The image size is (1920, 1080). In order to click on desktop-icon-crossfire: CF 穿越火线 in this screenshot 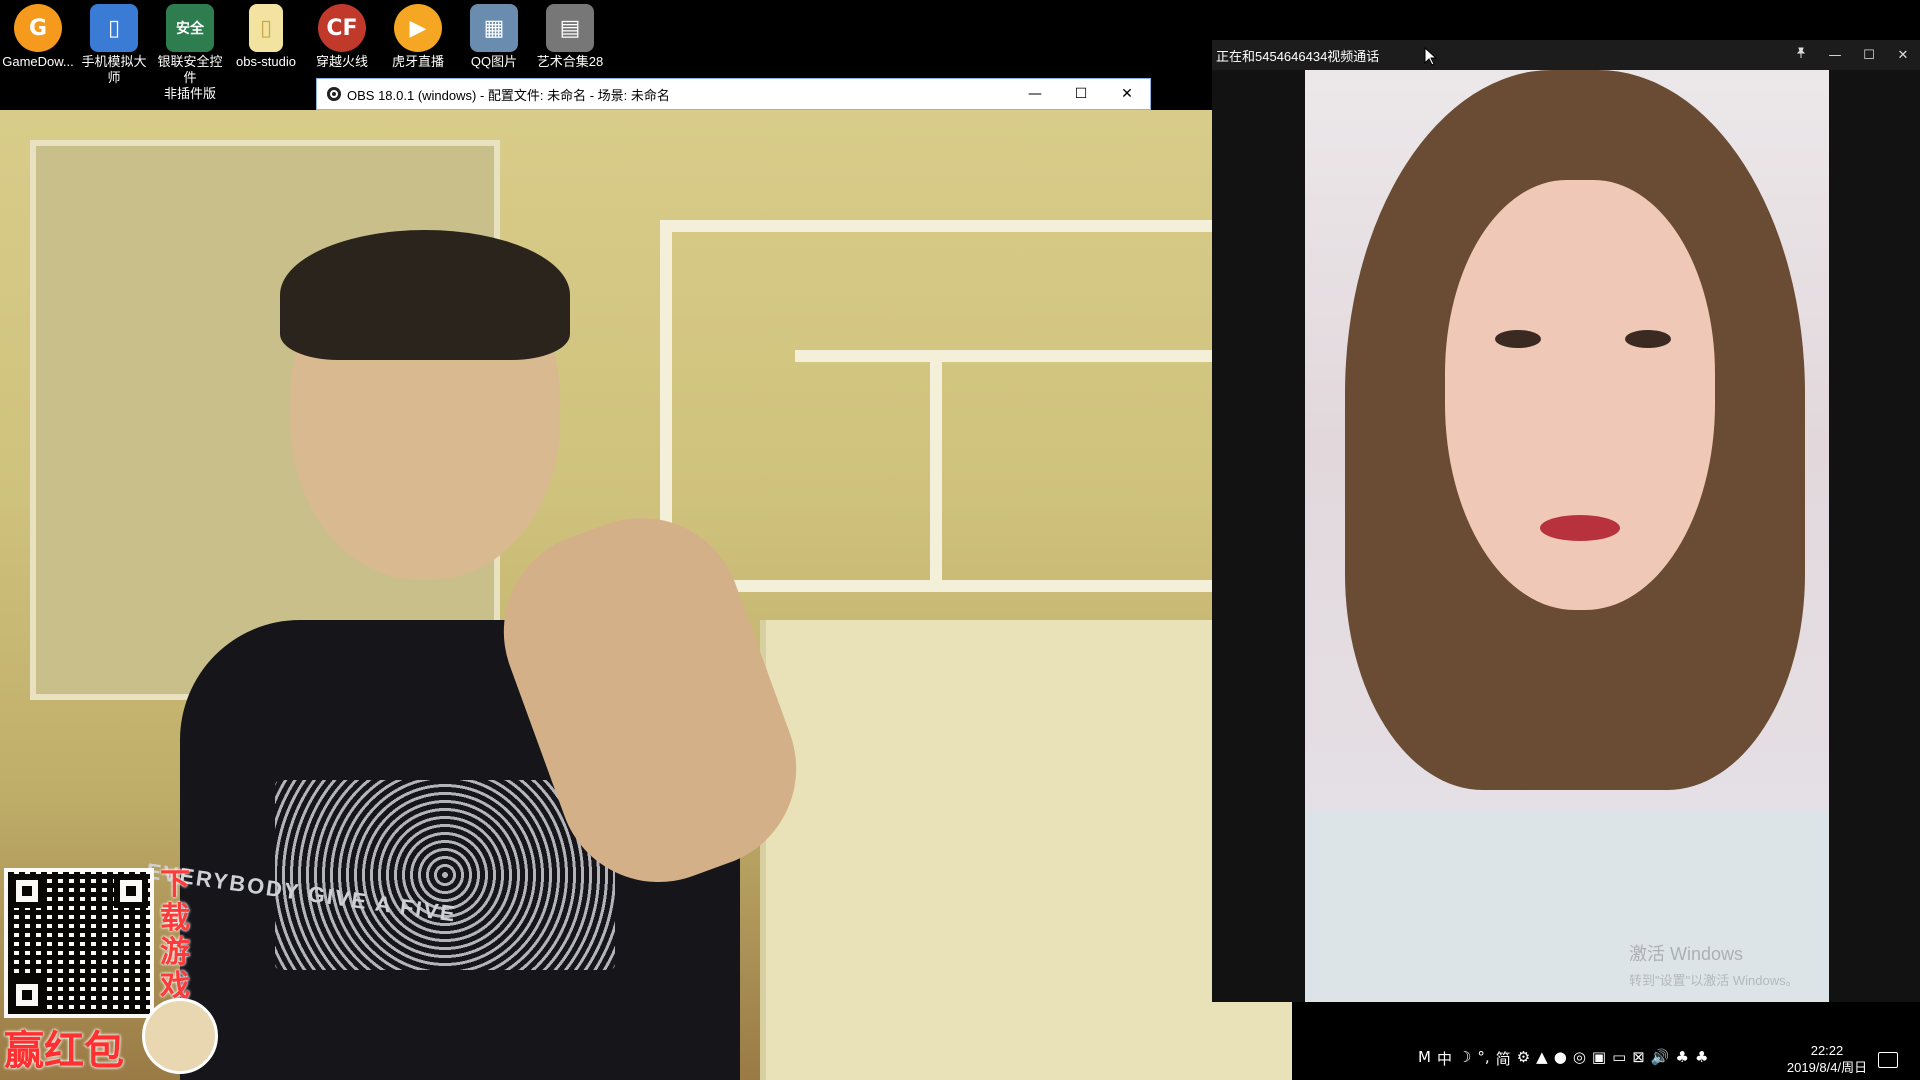, I will do `click(342, 37)`.